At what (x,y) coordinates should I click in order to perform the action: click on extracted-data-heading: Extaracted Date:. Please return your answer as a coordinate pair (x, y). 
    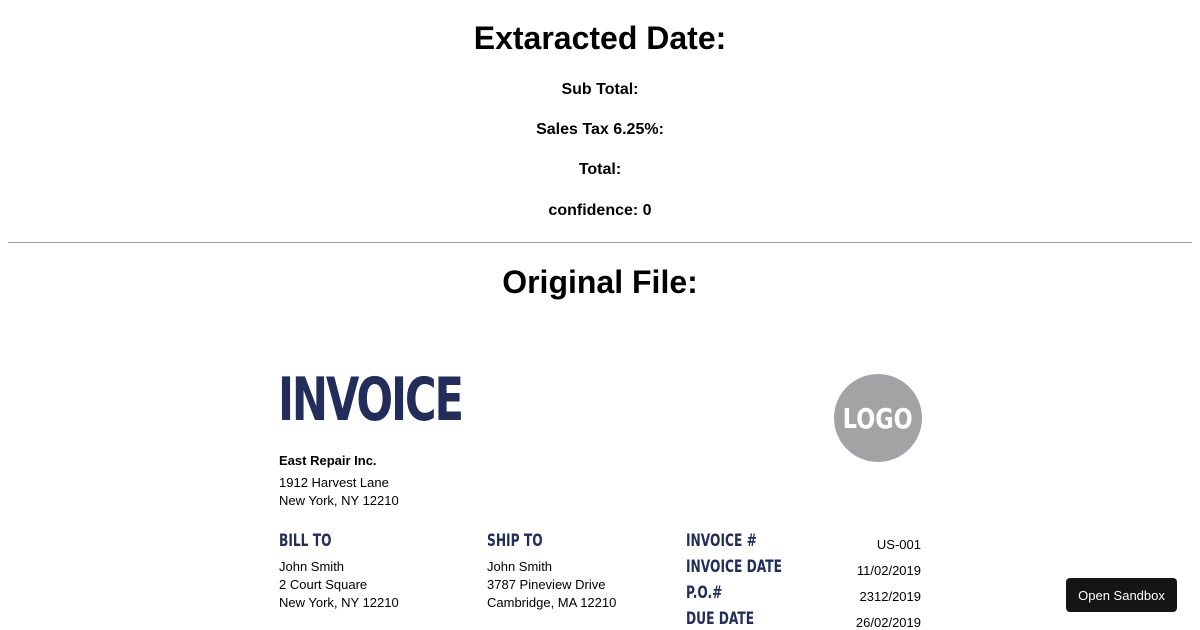
    Looking at the image, I should click on (600, 38).